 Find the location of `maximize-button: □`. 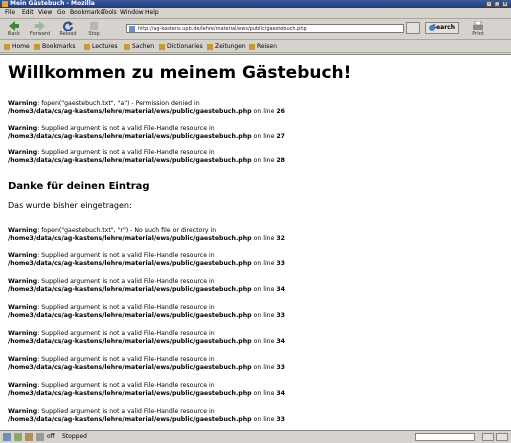

maximize-button: □ is located at coordinates (497, 4).